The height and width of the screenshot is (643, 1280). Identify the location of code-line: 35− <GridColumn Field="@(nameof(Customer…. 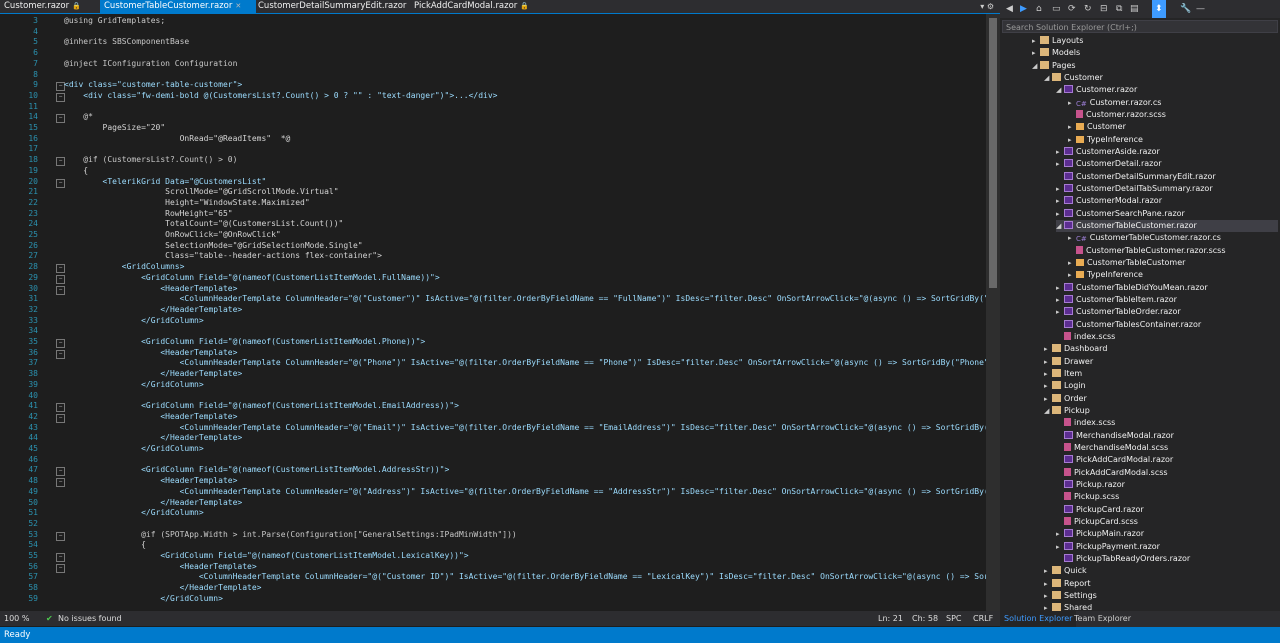
(493, 342).